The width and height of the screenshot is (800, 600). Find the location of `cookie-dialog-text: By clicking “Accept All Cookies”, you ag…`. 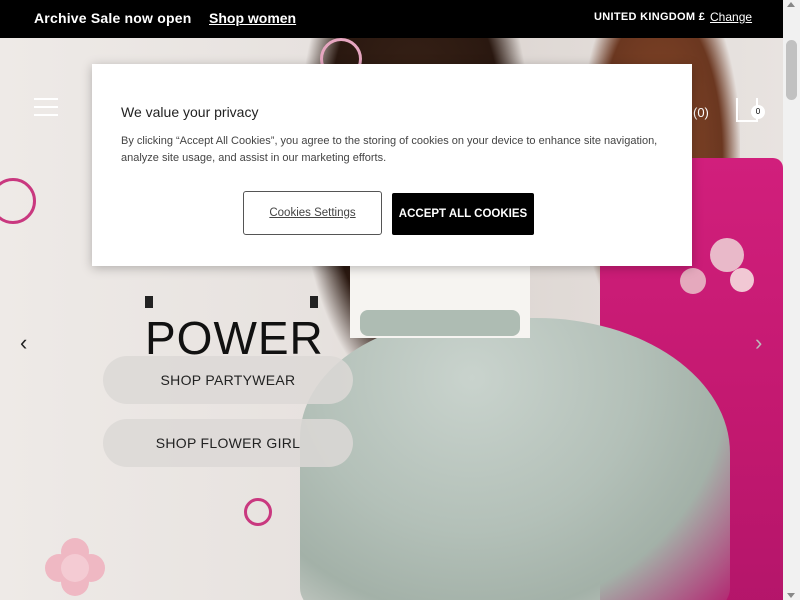

cookie-dialog-text: By clicking “Accept All Cookies”, you ag… is located at coordinates (389, 149).